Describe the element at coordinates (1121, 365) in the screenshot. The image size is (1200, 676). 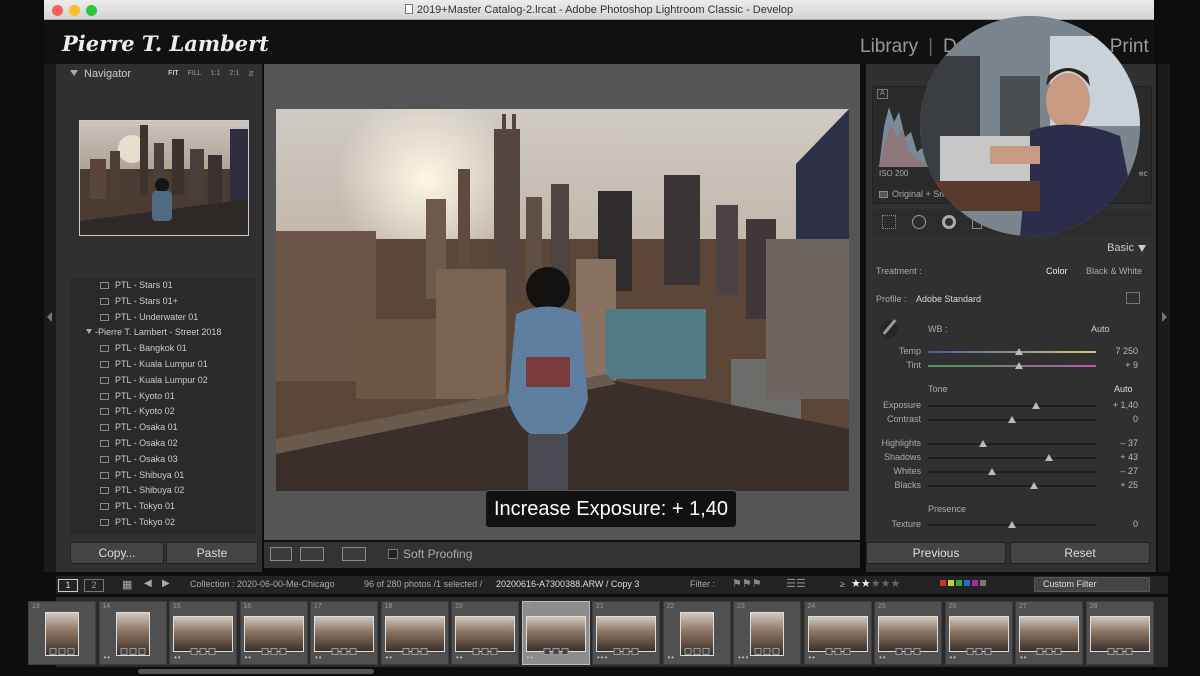
I see `slider-value: + 9` at that location.